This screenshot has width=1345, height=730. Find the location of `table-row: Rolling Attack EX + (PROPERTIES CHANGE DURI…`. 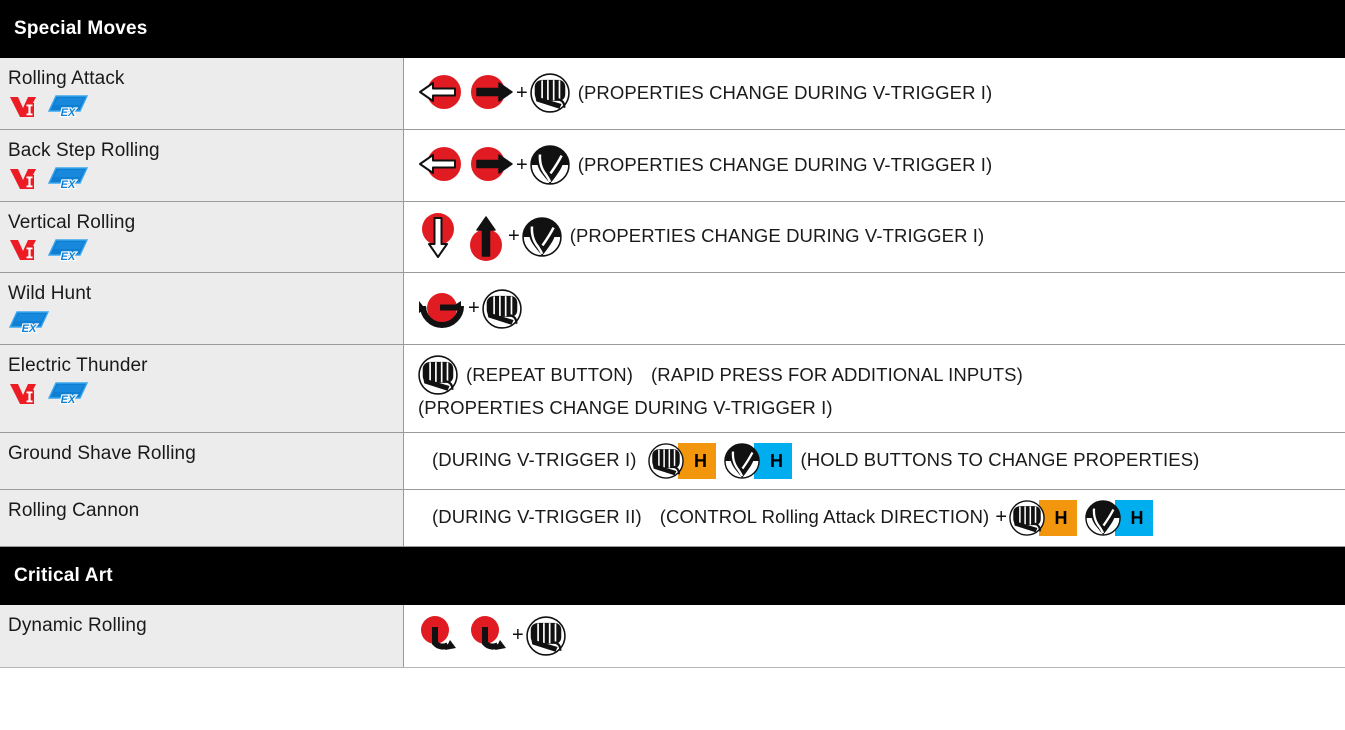

table-row: Rolling Attack EX + (PROPERTIES CHANGE DURI… is located at coordinates (672, 94).